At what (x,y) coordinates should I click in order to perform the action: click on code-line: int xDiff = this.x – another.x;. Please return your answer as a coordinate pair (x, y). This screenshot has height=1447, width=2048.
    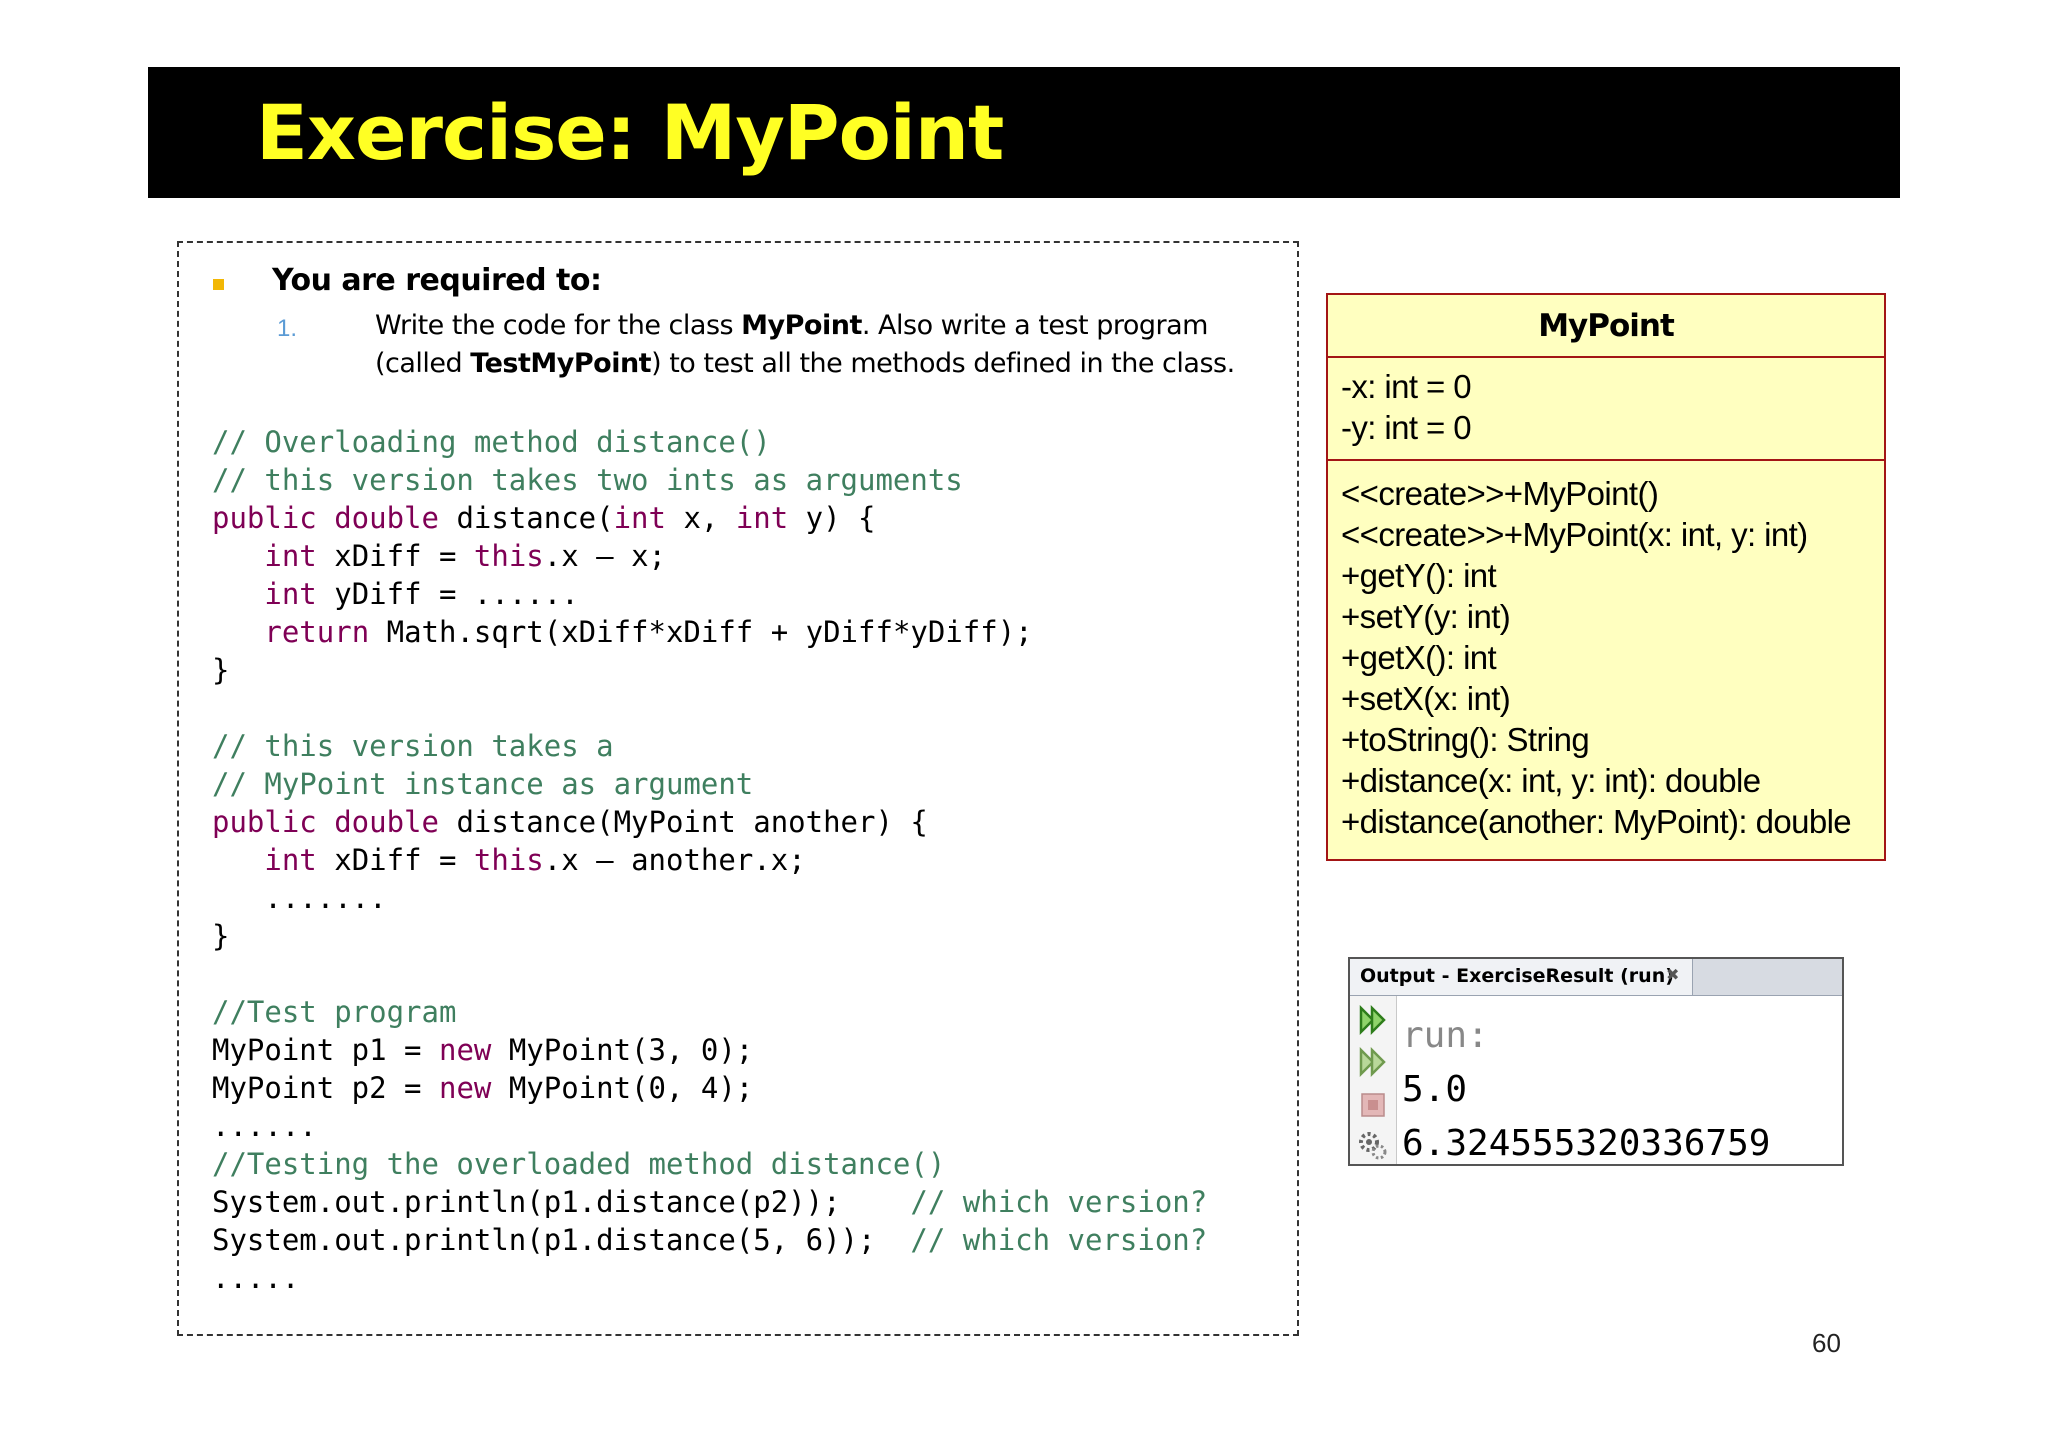
    Looking at the image, I should click on (709, 860).